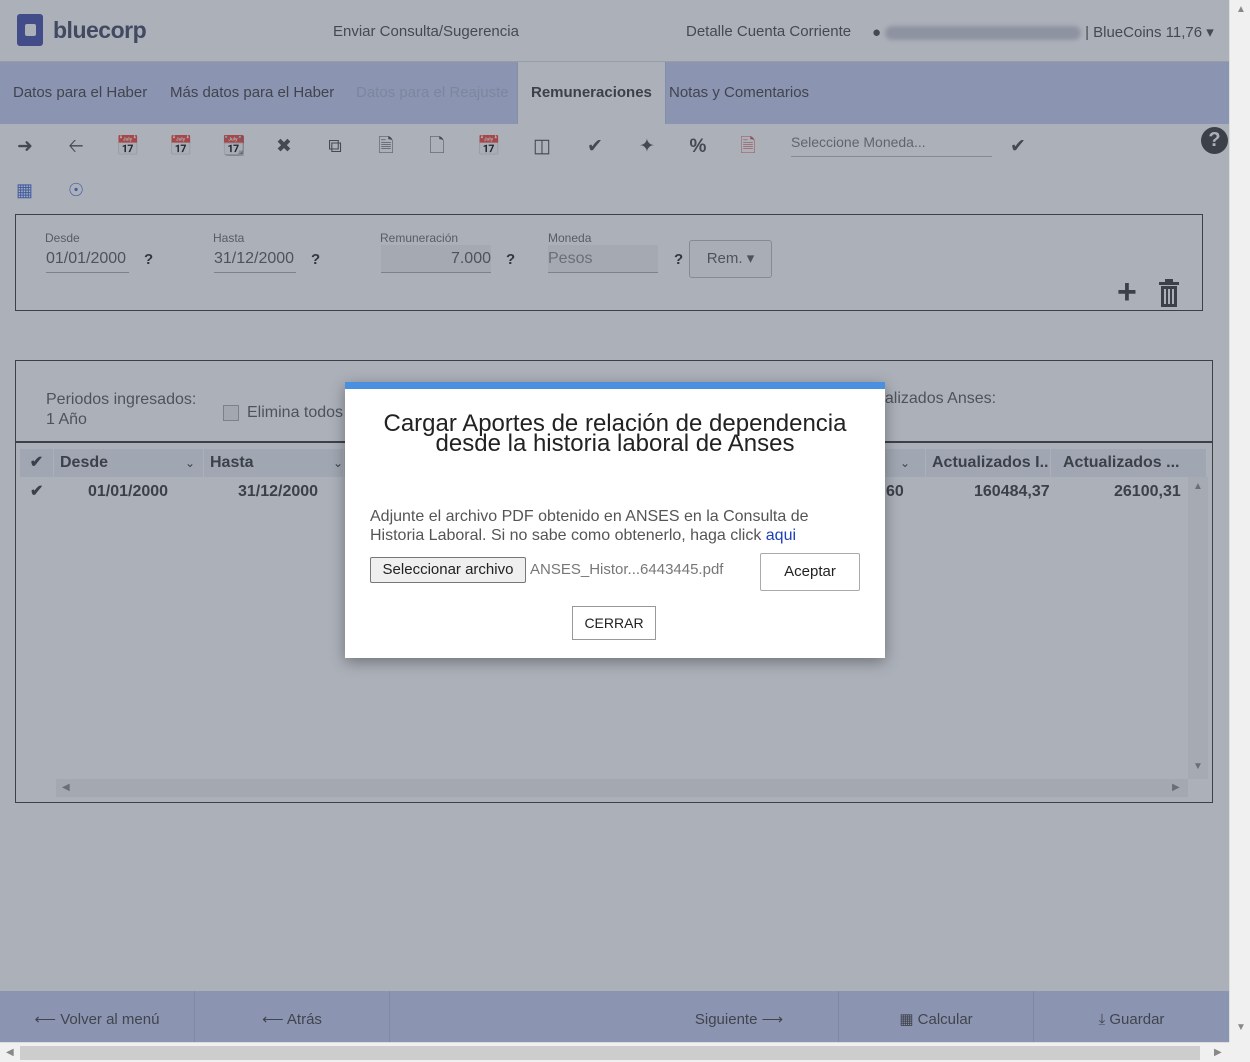 The width and height of the screenshot is (1250, 1062). What do you see at coordinates (810, 572) in the screenshot?
I see `accept-button: Aceptar` at bounding box center [810, 572].